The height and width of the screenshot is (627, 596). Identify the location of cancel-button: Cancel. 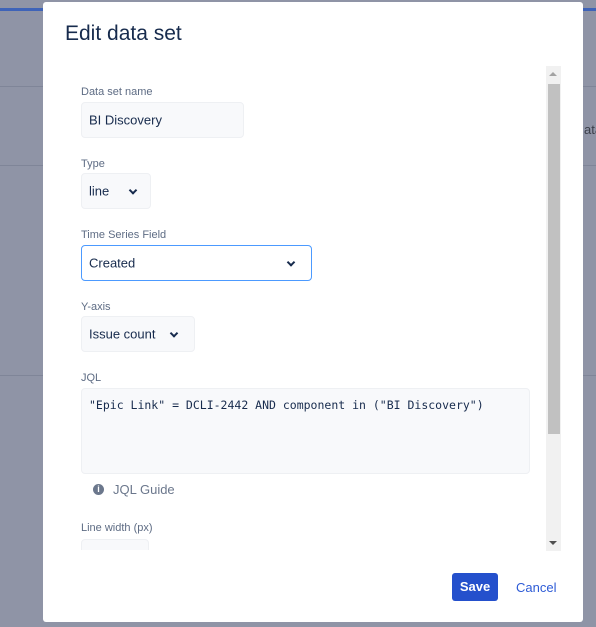
(536, 587).